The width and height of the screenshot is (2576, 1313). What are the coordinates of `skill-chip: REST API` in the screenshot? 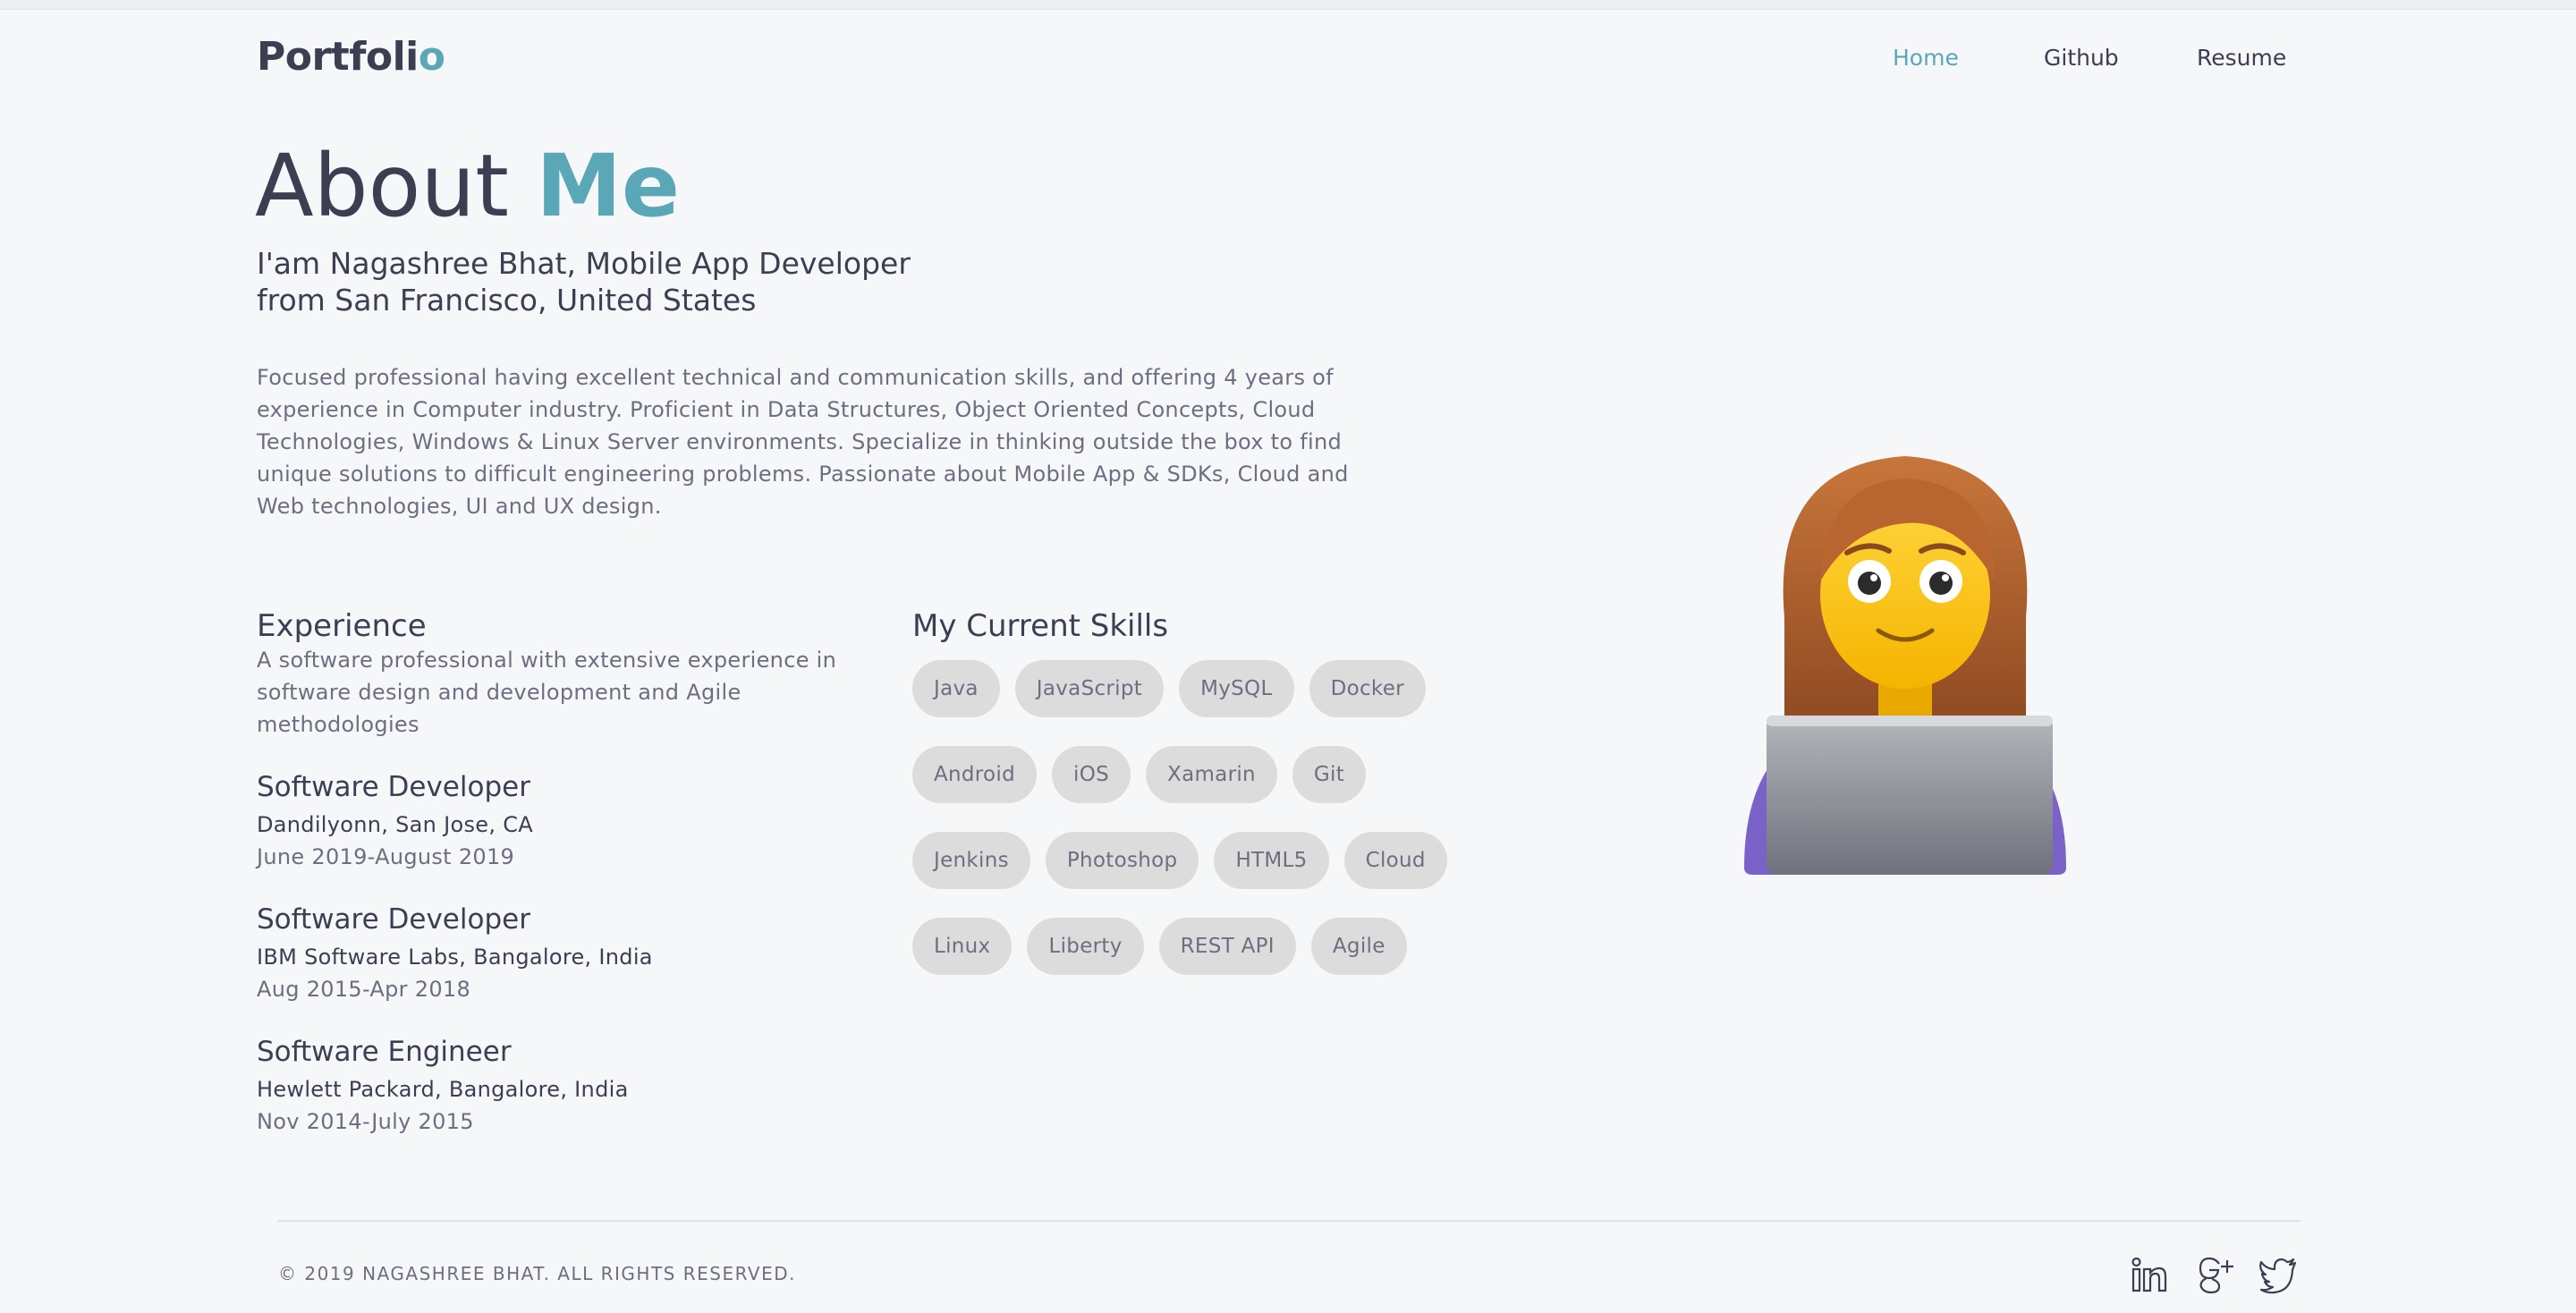 It's located at (1227, 946).